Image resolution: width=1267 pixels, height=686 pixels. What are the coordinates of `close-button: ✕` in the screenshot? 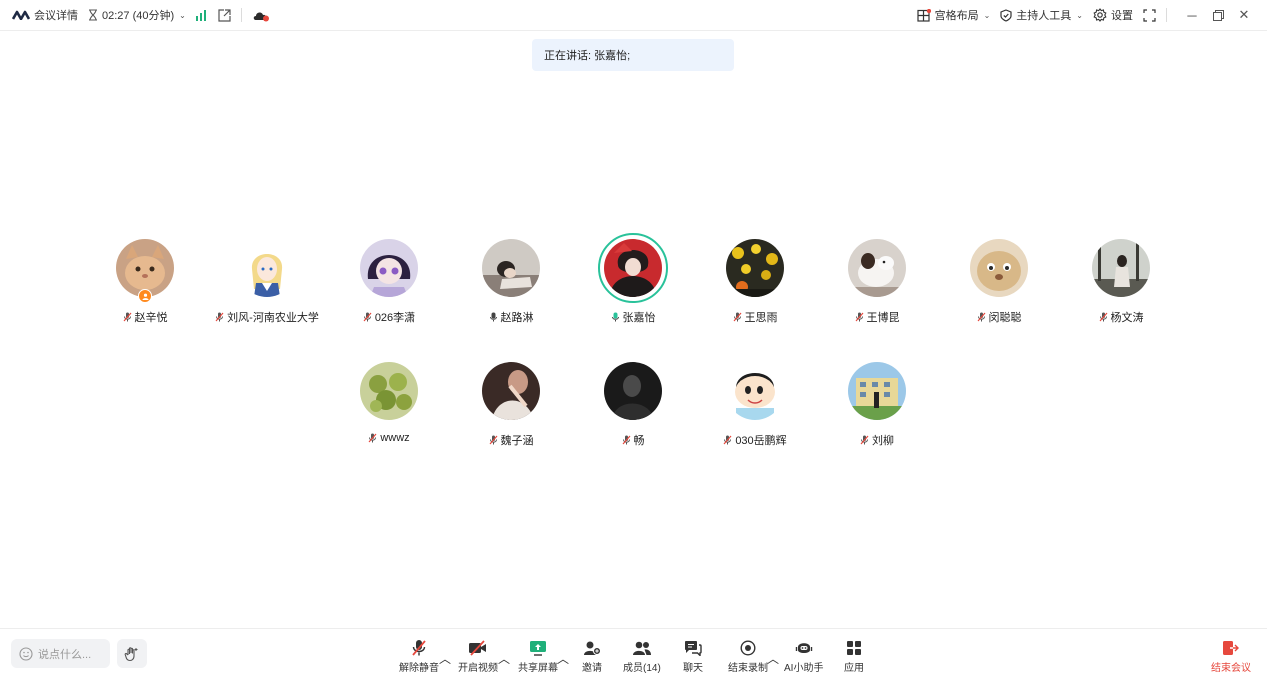 It's located at (1244, 15).